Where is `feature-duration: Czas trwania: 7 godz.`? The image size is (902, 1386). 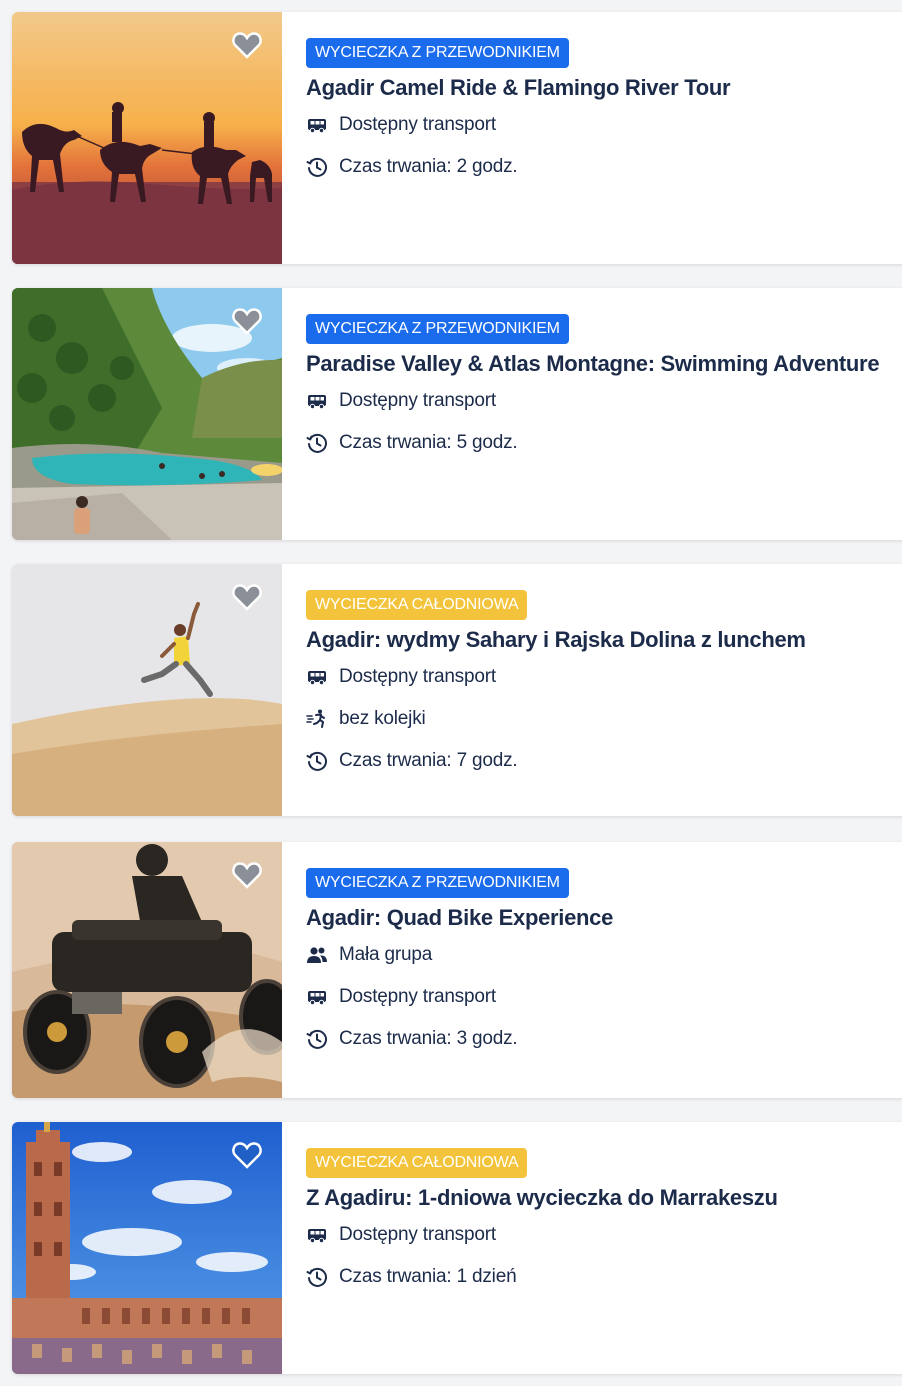
feature-duration: Czas trwania: 7 godz. is located at coordinates (604, 761).